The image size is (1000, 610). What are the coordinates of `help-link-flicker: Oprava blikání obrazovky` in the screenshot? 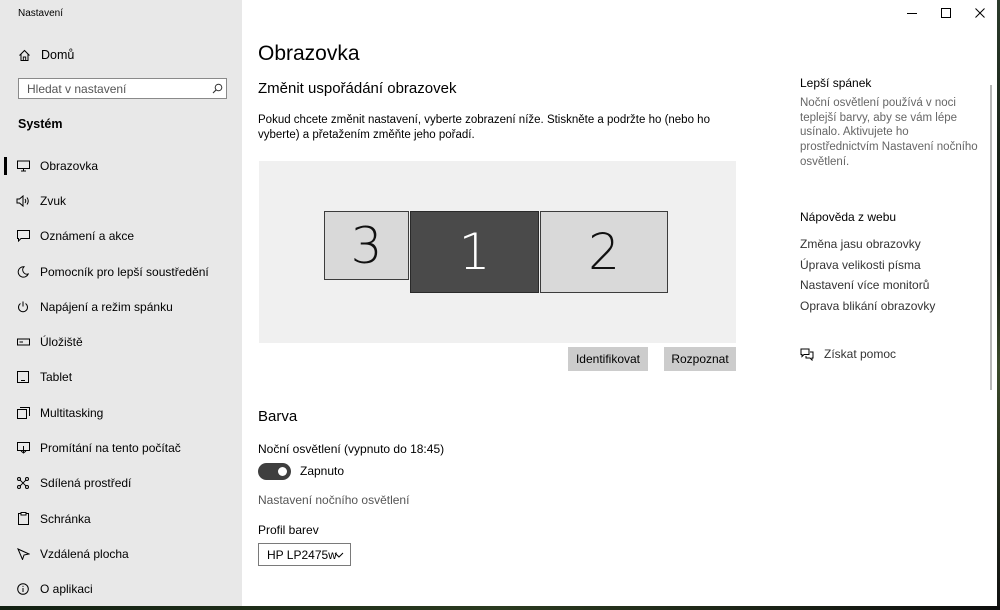 It's located at (867, 306).